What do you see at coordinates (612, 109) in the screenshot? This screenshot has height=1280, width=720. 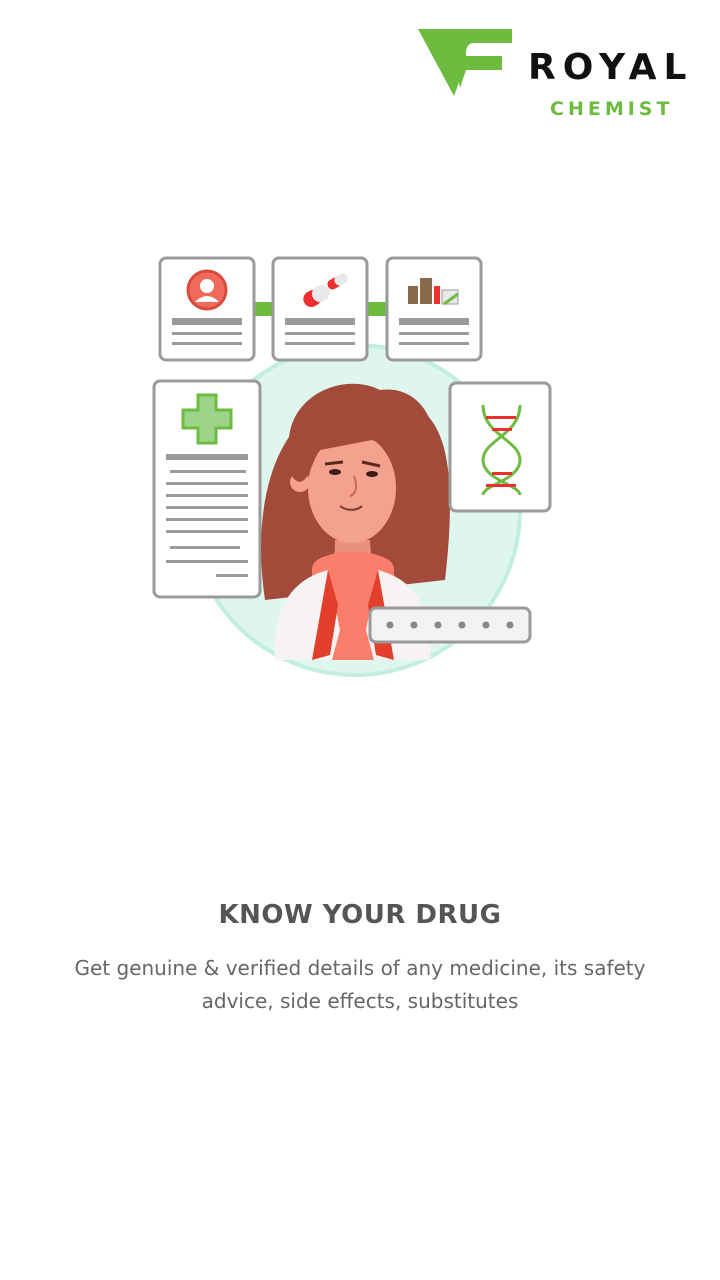 I see `brand-subtitle: CHEMIST` at bounding box center [612, 109].